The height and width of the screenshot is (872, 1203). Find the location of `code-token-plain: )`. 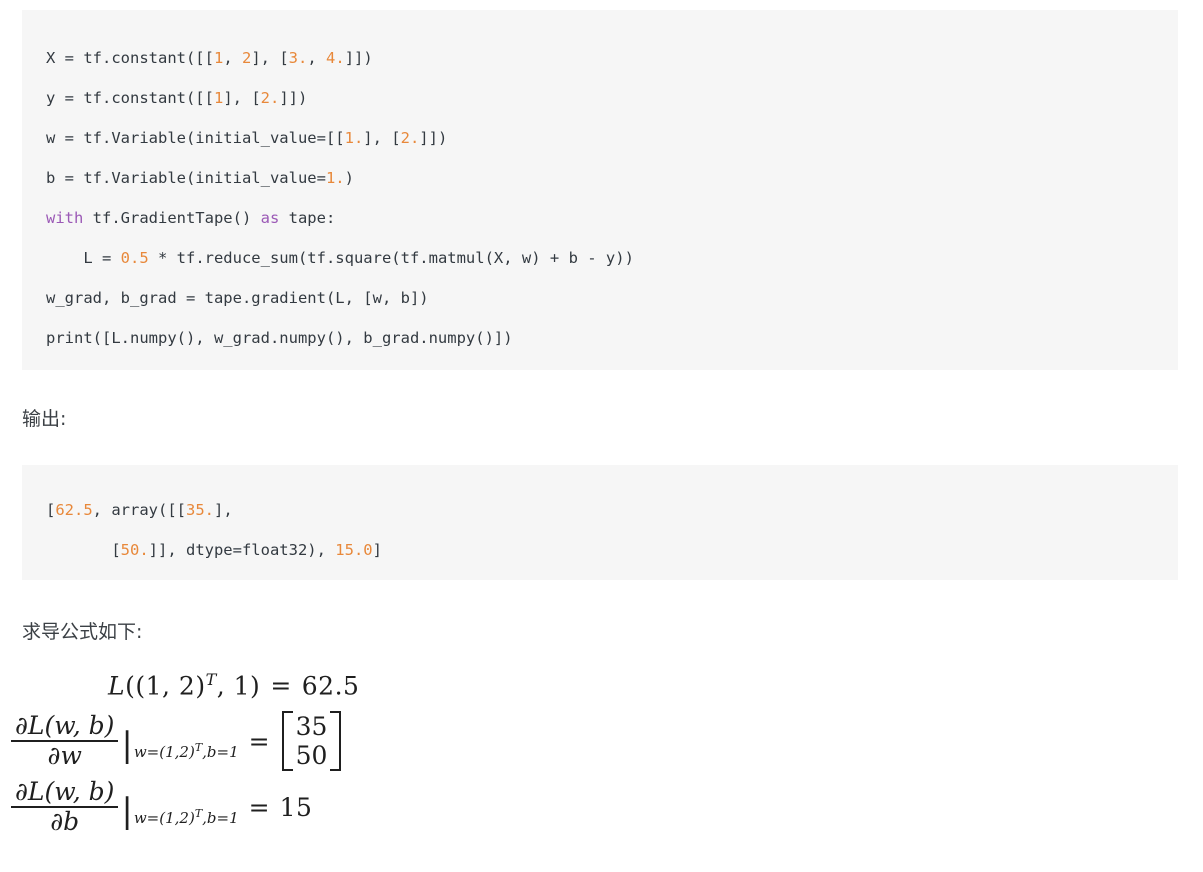

code-token-plain: ) is located at coordinates (349, 178).